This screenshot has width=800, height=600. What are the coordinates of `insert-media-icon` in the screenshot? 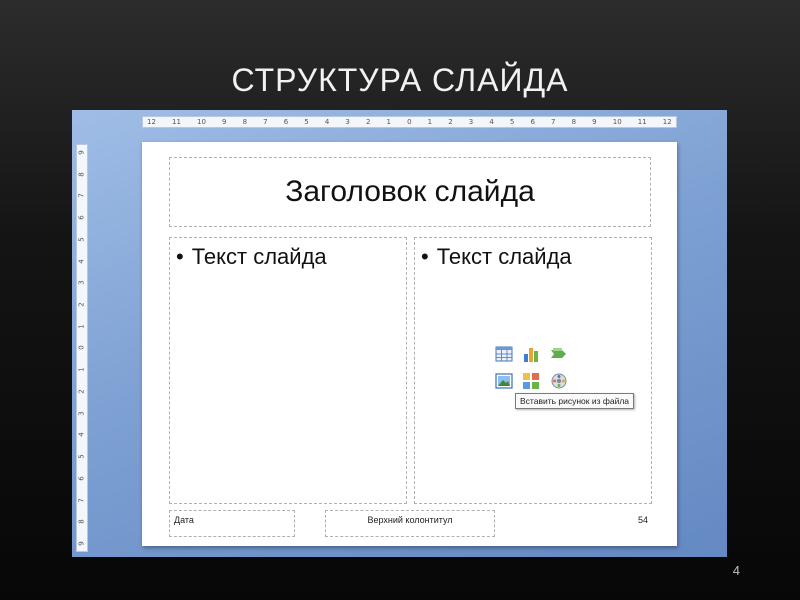 It's located at (559, 381).